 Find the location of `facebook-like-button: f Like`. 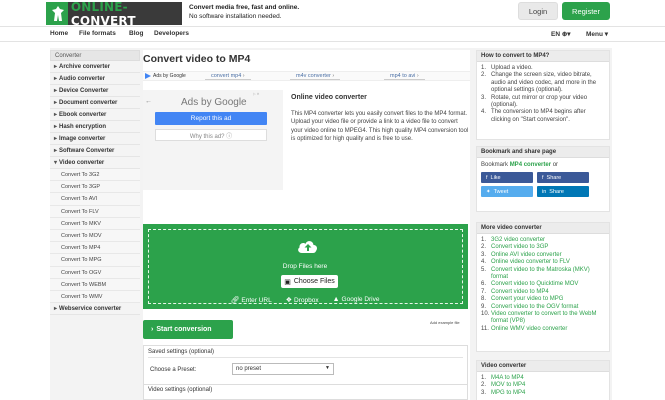

facebook-like-button: f Like is located at coordinates (507, 177).